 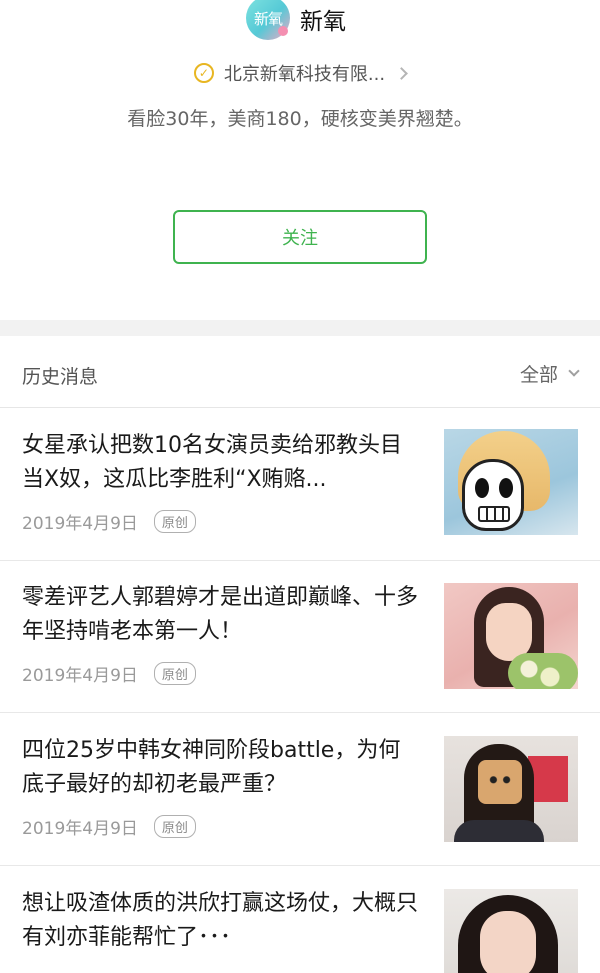 What do you see at coordinates (211, 767) in the screenshot?
I see `article-title: 四位25岁中韩女神同阶段battle，为何底子最好的却初老最严重？` at bounding box center [211, 767].